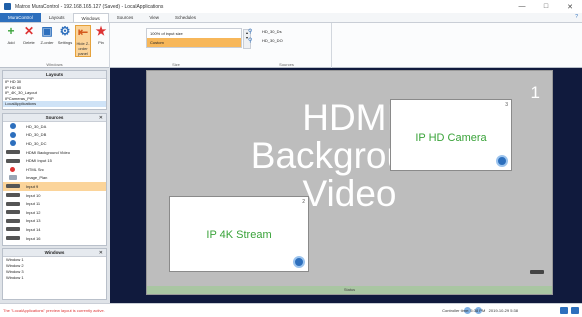  What do you see at coordinates (101, 42) in the screenshot?
I see `pin-label: Pin` at bounding box center [101, 42].